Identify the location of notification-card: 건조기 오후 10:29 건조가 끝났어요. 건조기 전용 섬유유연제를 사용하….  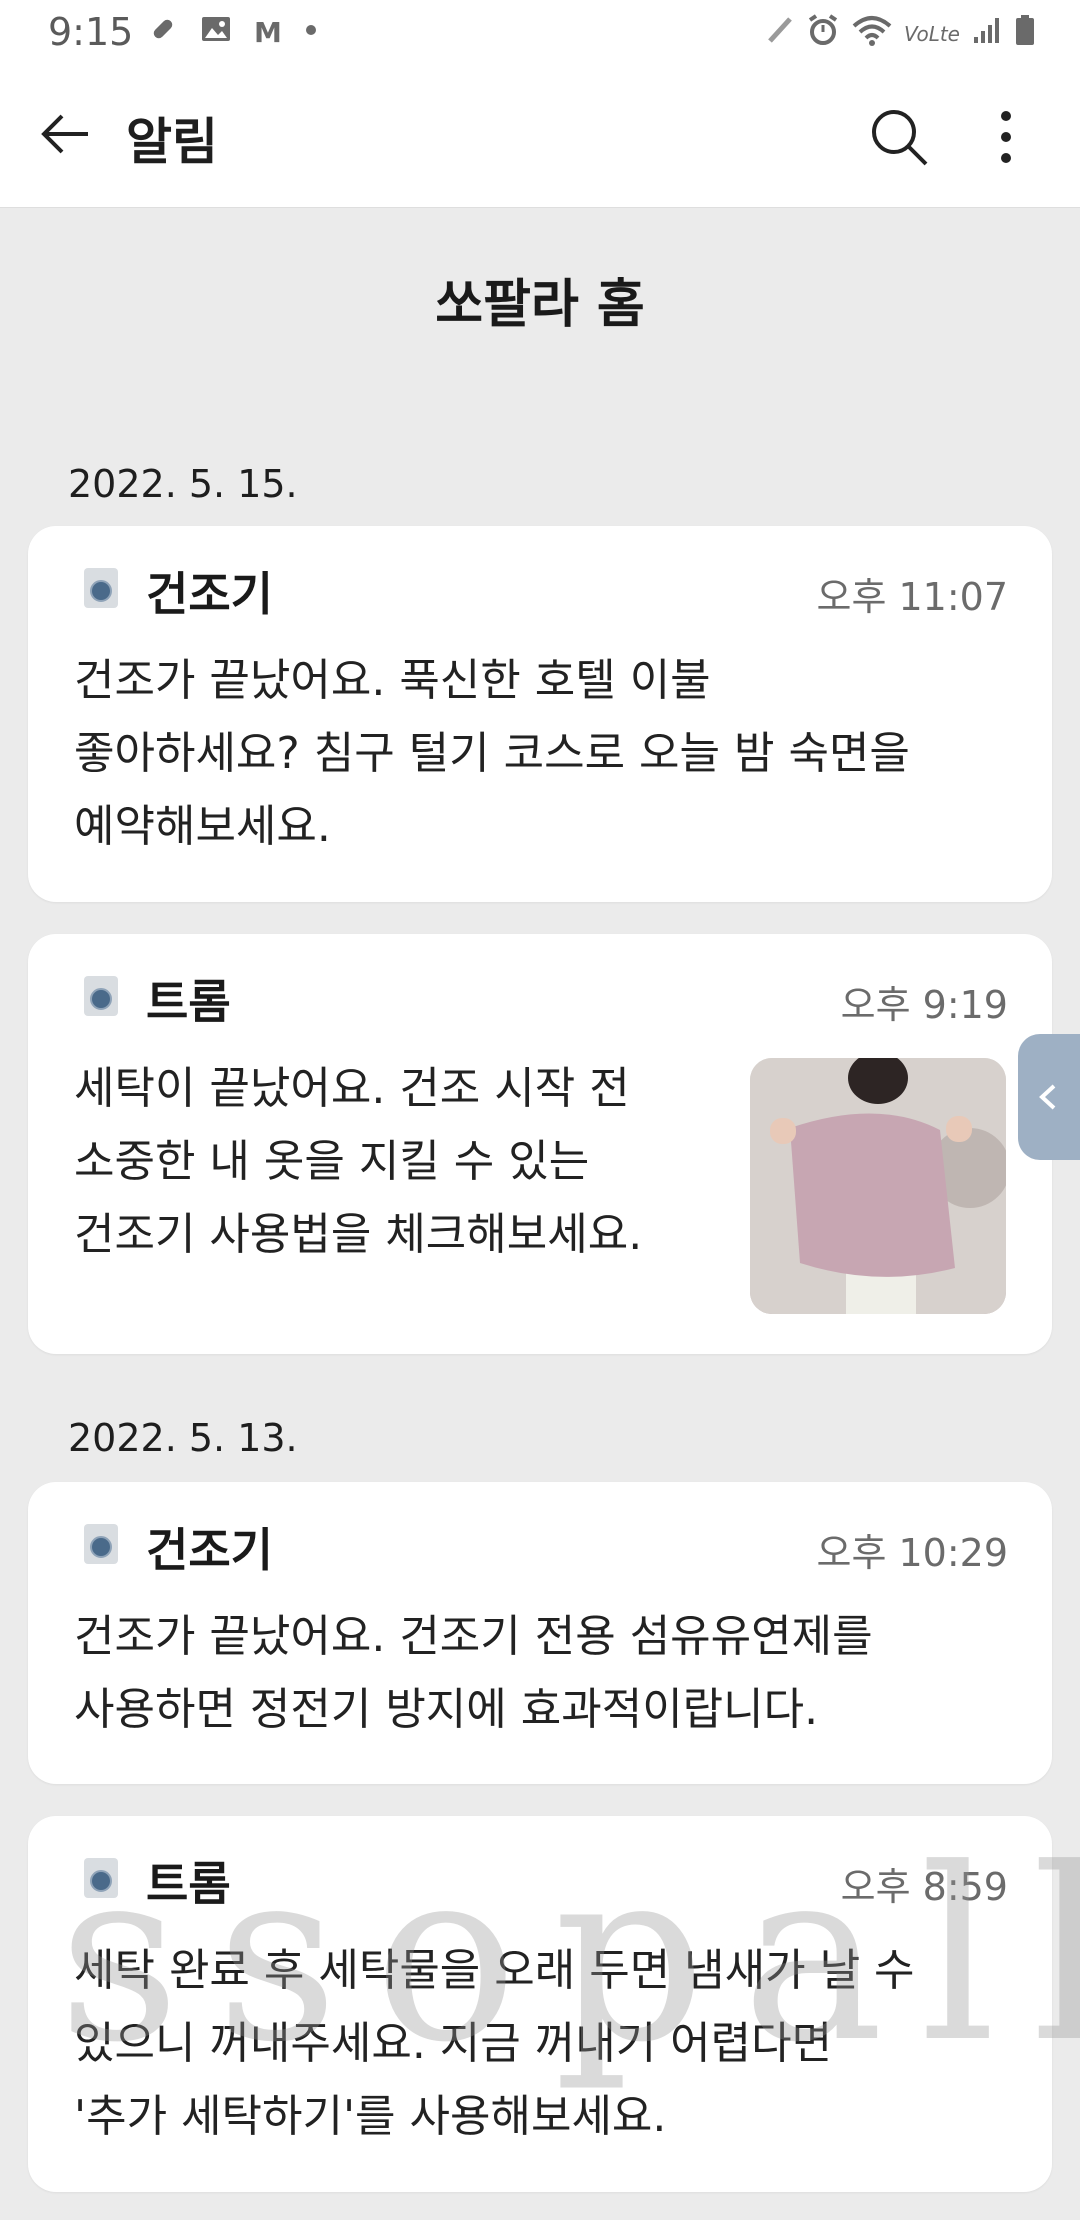
(540, 1633).